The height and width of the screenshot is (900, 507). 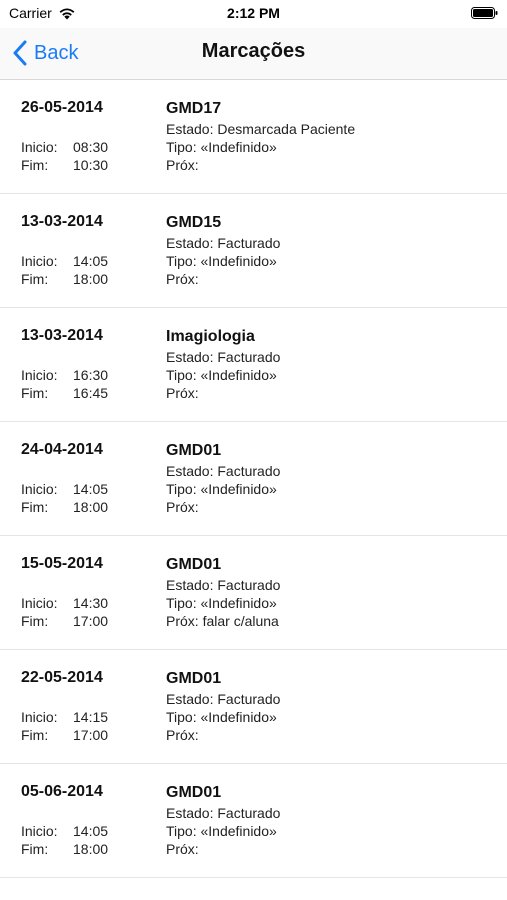 What do you see at coordinates (91, 603) in the screenshot?
I see `start-value: 14:30` at bounding box center [91, 603].